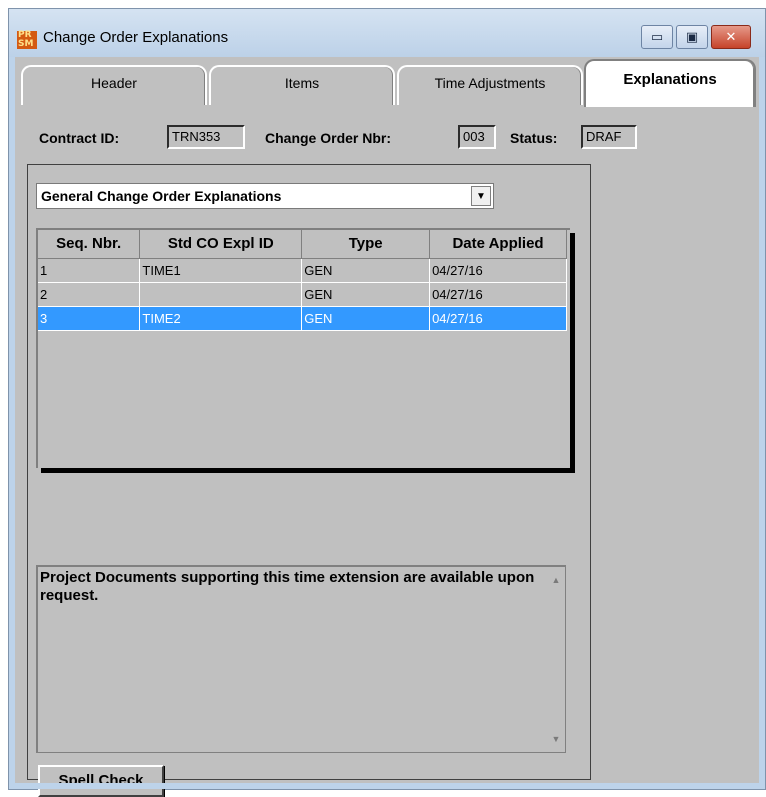 The image size is (766, 797). I want to click on app-icon: PR SM, so click(27, 40).